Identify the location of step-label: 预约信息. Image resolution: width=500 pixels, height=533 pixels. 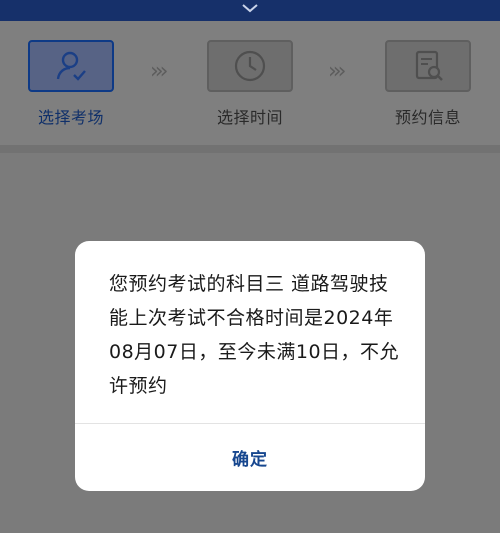
(427, 117).